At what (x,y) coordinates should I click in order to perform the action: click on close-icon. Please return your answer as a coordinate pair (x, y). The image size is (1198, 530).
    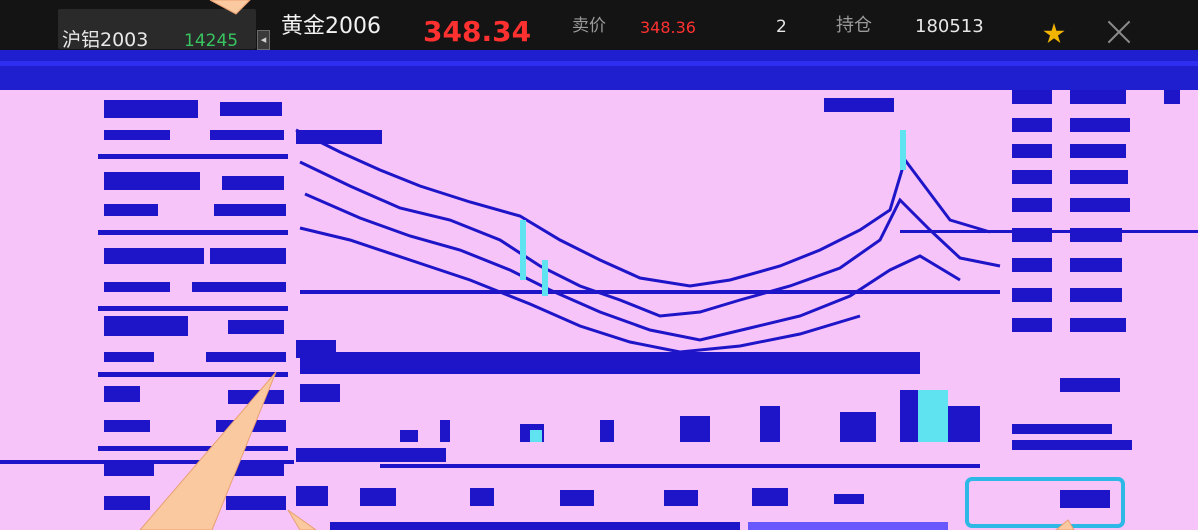
    Looking at the image, I should click on (1119, 32).